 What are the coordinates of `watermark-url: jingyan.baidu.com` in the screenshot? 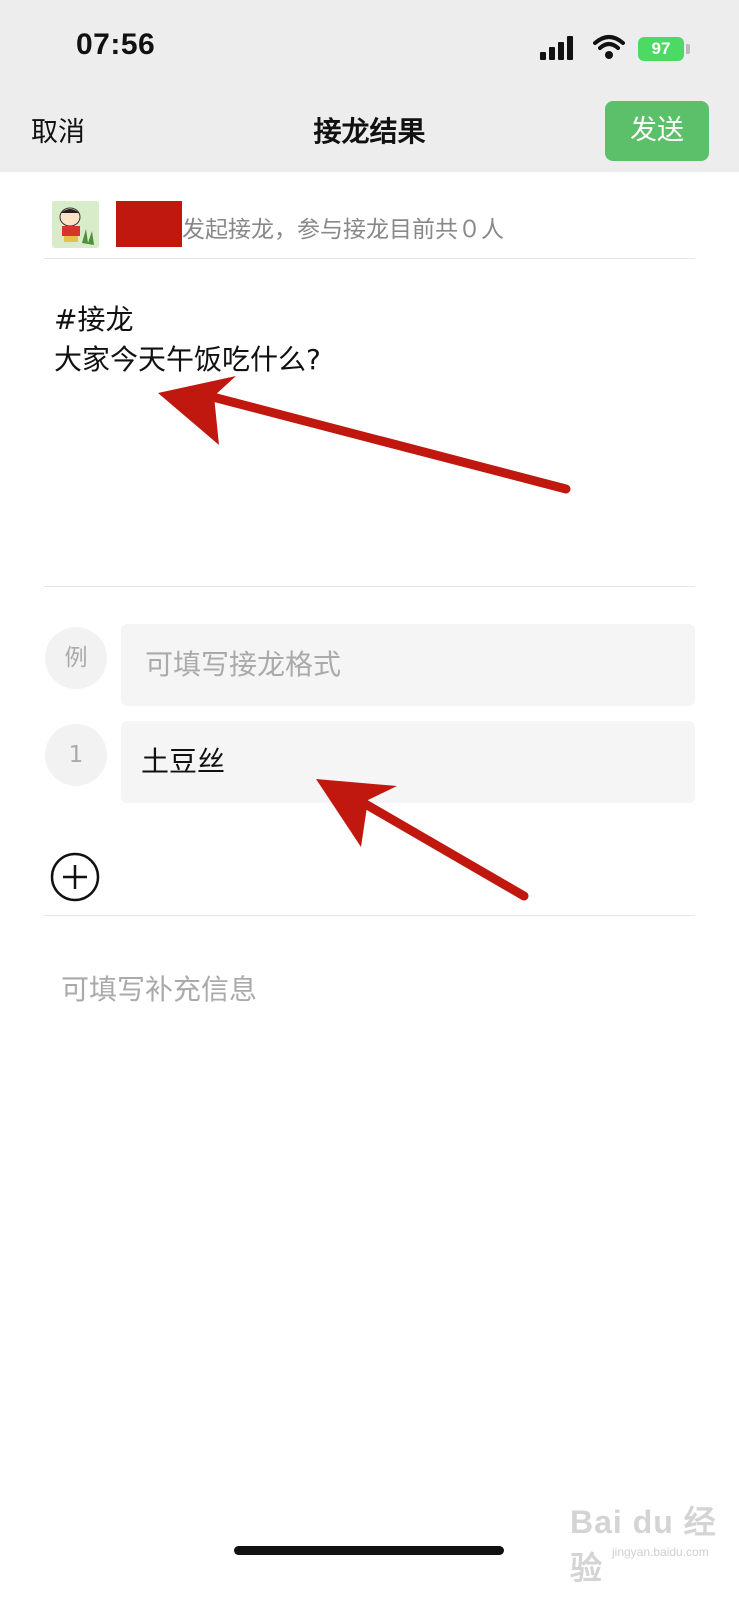 It's located at (660, 1552).